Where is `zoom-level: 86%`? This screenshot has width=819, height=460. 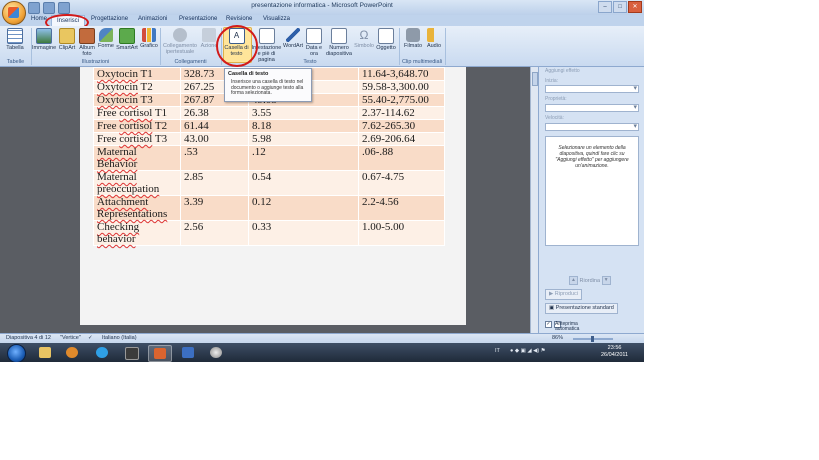
zoom-level: 86% is located at coordinates (557, 338).